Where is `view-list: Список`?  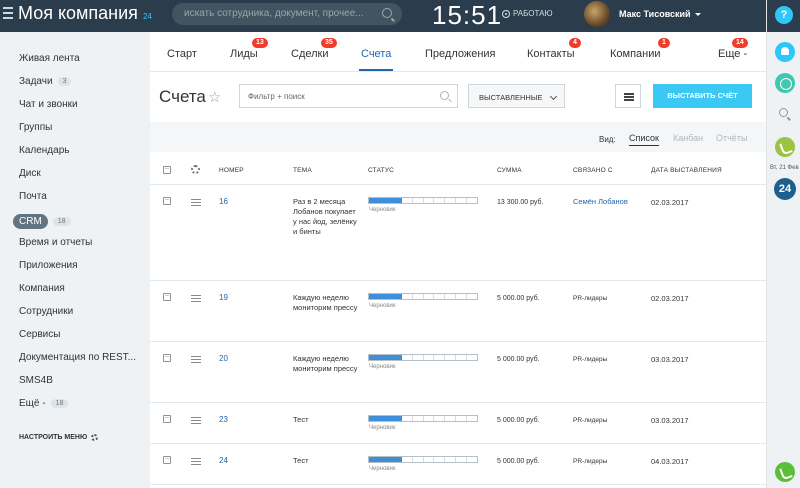
view-list: Список is located at coordinates (644, 139).